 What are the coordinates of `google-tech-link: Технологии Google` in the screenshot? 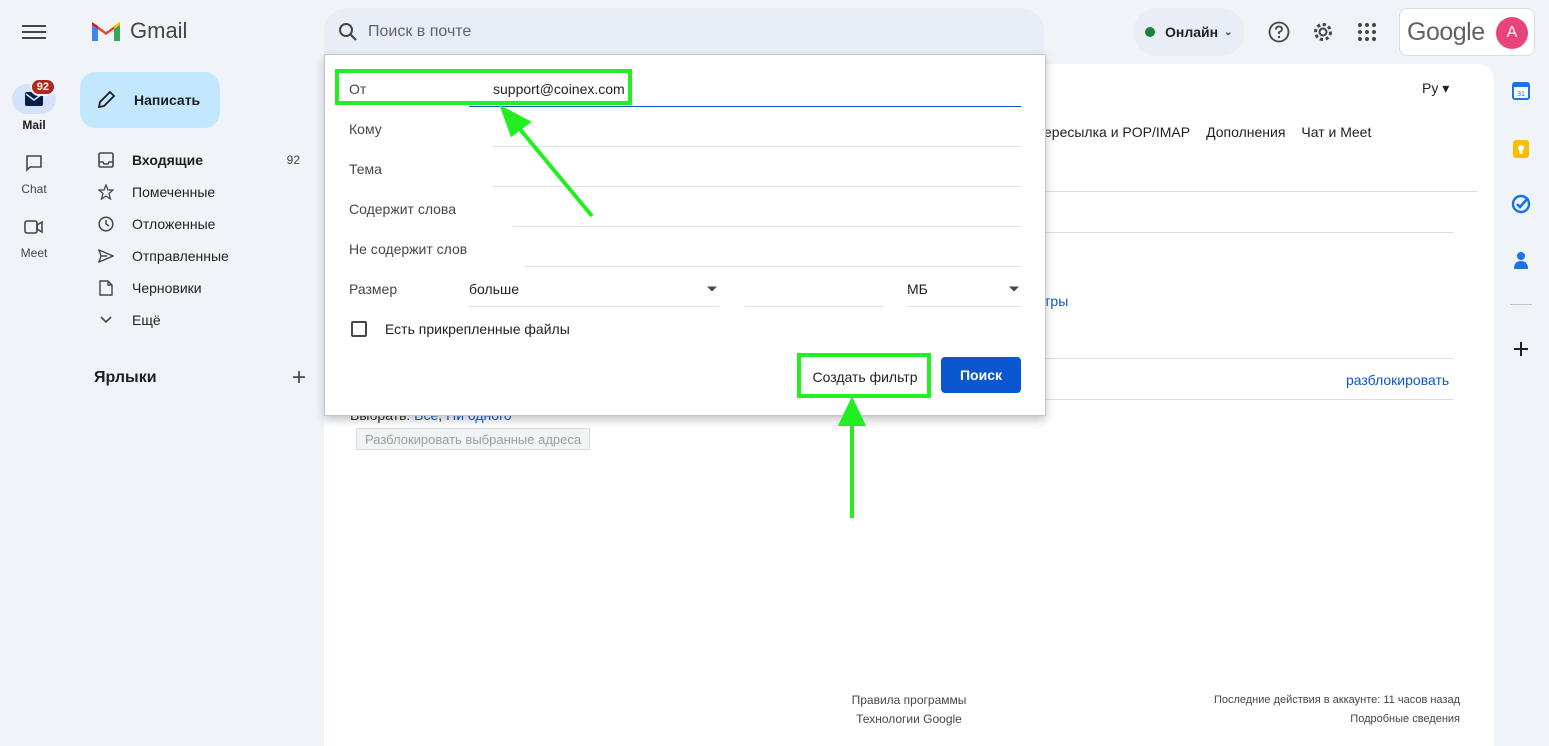 It's located at (909, 719).